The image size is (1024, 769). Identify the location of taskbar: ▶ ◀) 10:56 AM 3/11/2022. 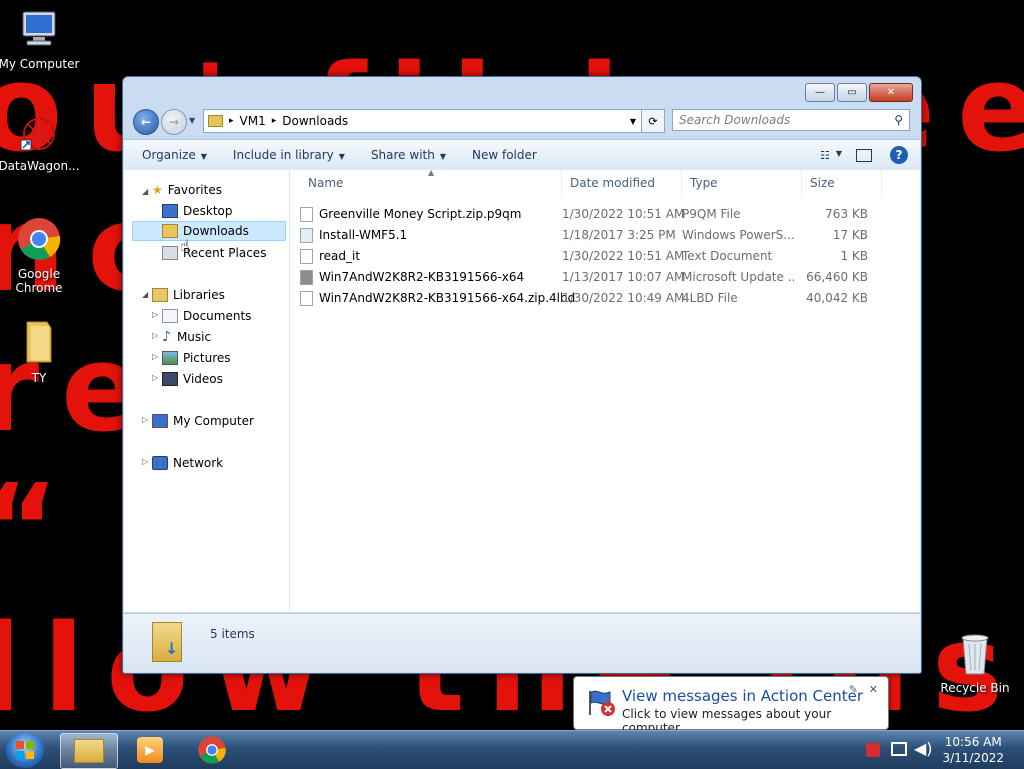
(512, 749).